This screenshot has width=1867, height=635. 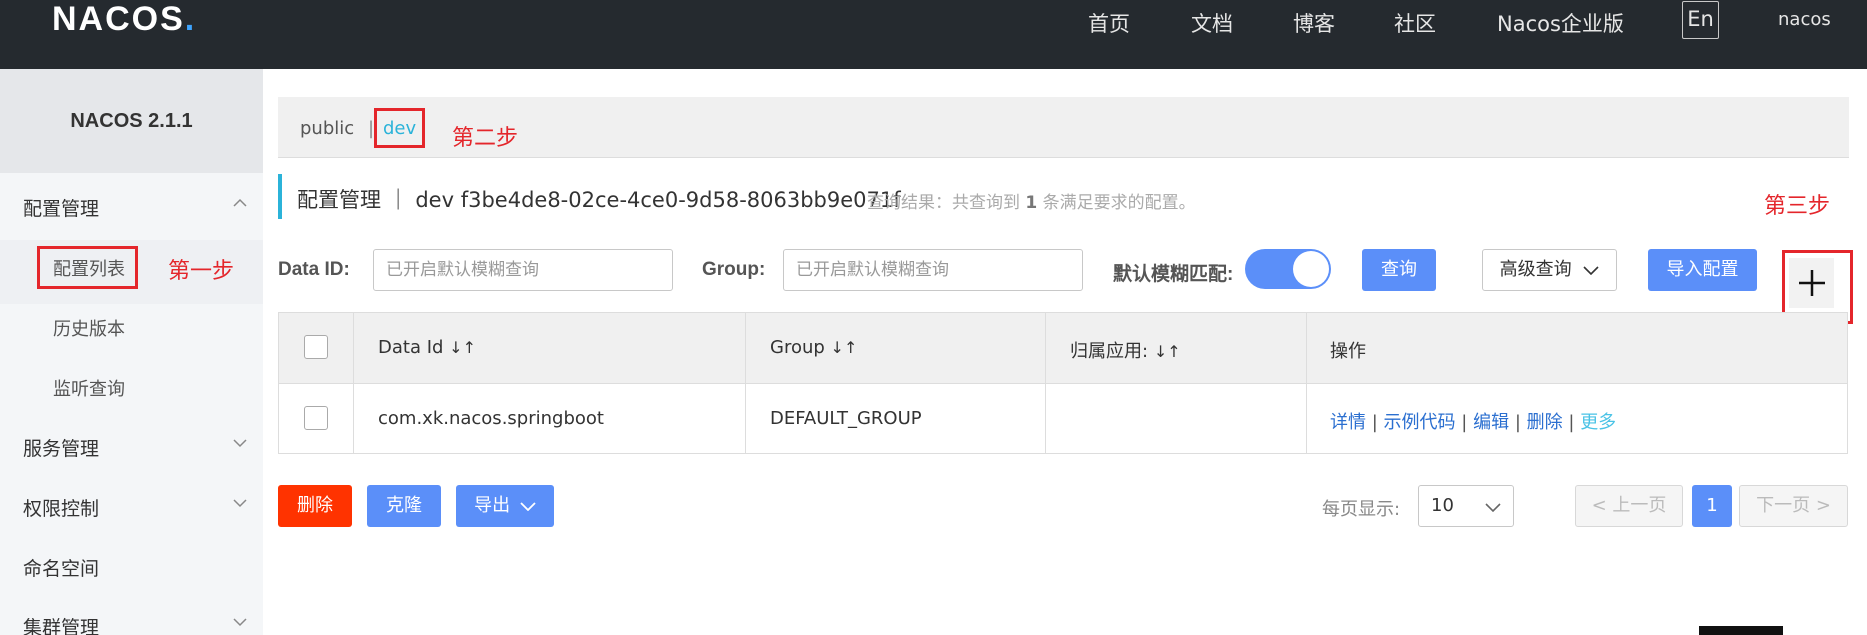 I want to click on language-toggle-button: En, so click(x=1700, y=20).